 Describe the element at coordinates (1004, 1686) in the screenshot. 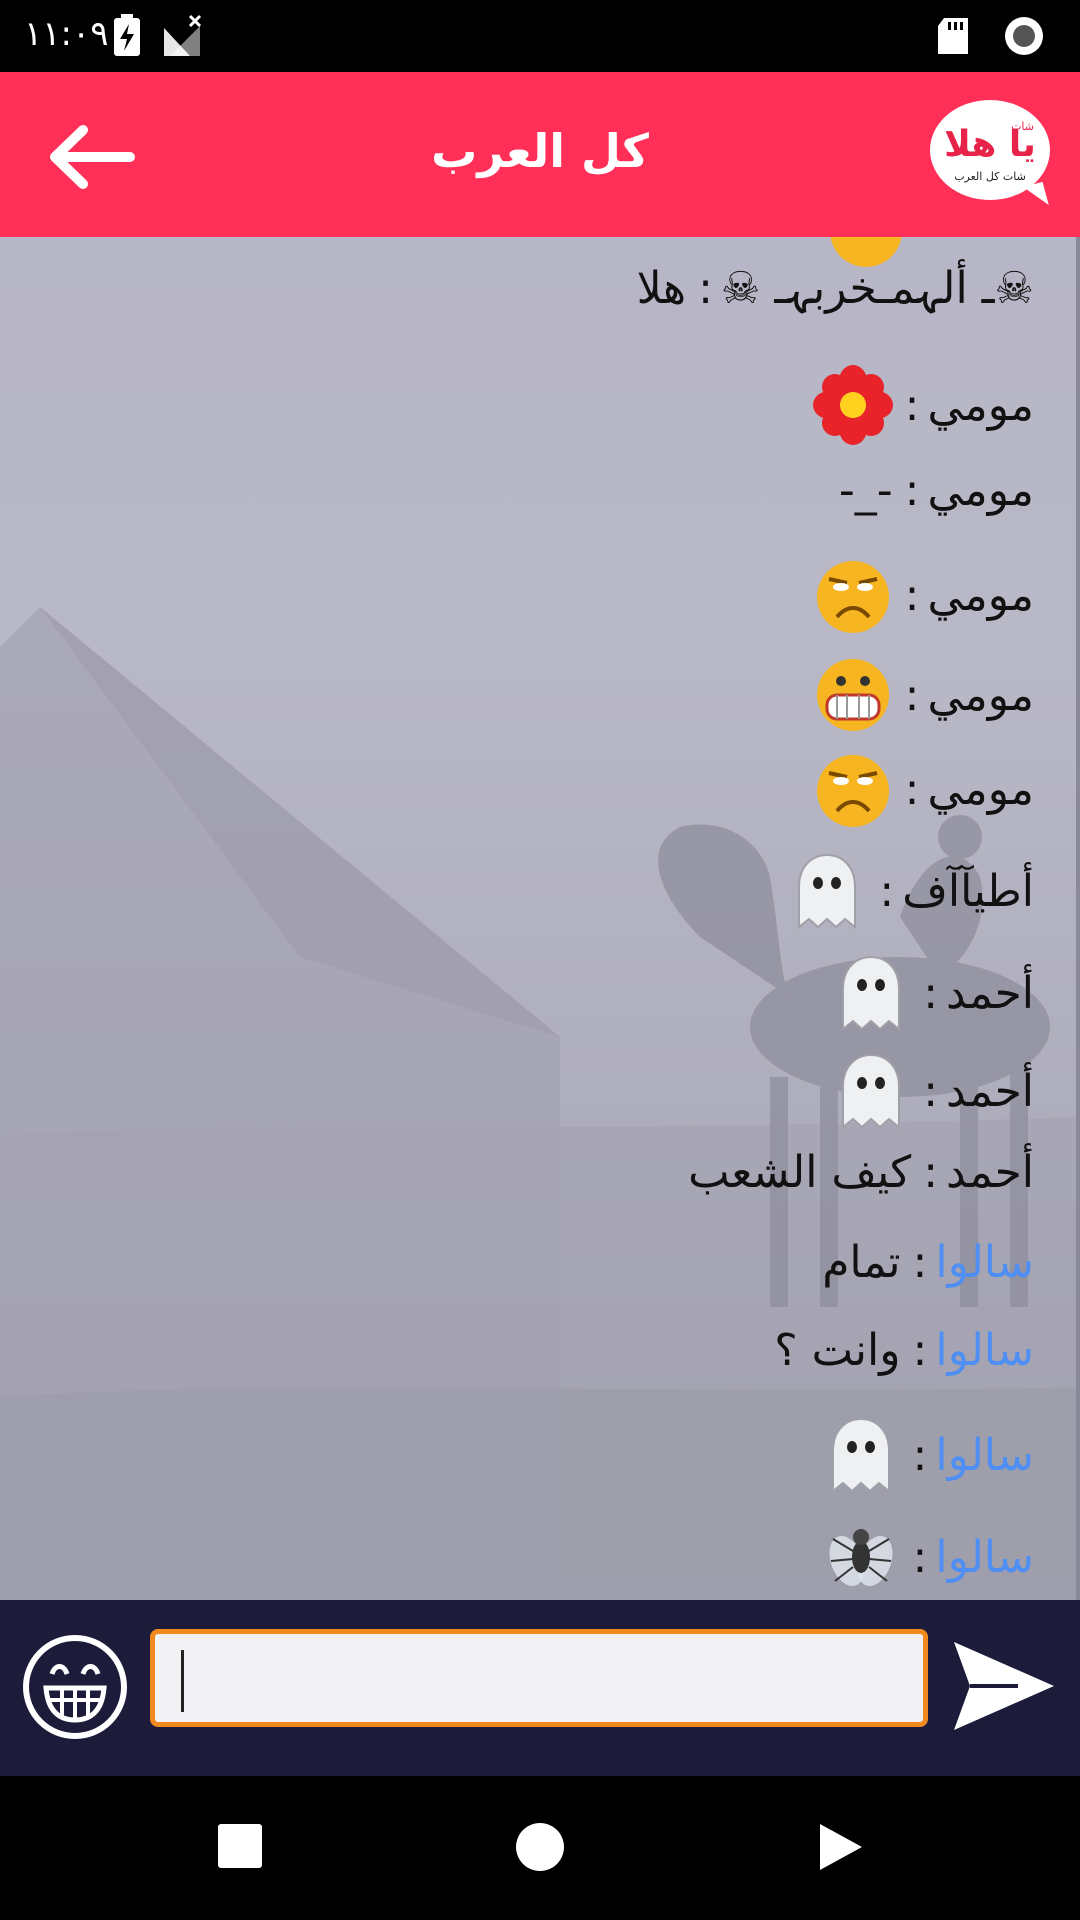

I see `send-icon` at that location.